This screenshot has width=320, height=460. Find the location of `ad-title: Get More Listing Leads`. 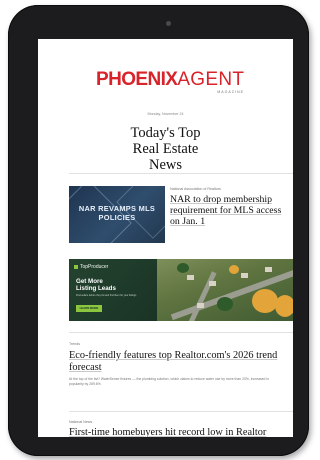

ad-title: Get More Listing Leads is located at coordinates (96, 285).